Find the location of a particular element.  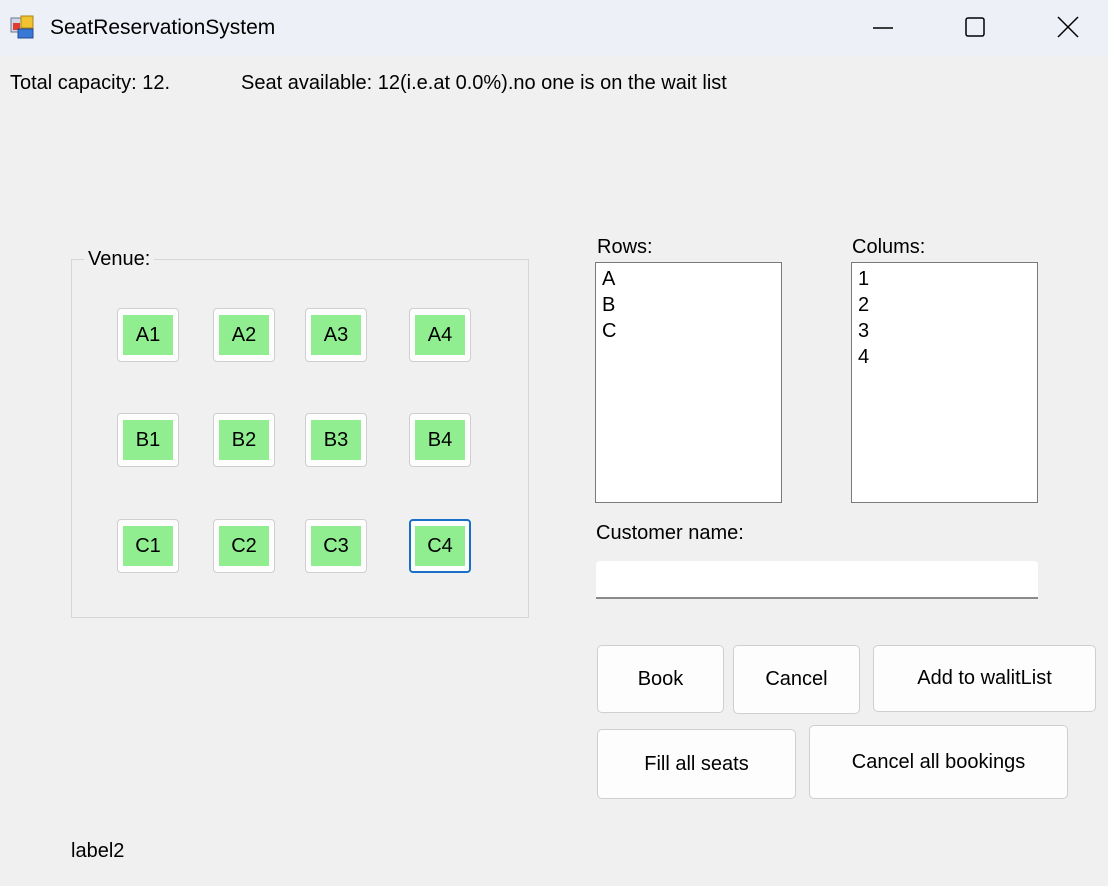

seat-c4-button: C4 is located at coordinates (440, 546).